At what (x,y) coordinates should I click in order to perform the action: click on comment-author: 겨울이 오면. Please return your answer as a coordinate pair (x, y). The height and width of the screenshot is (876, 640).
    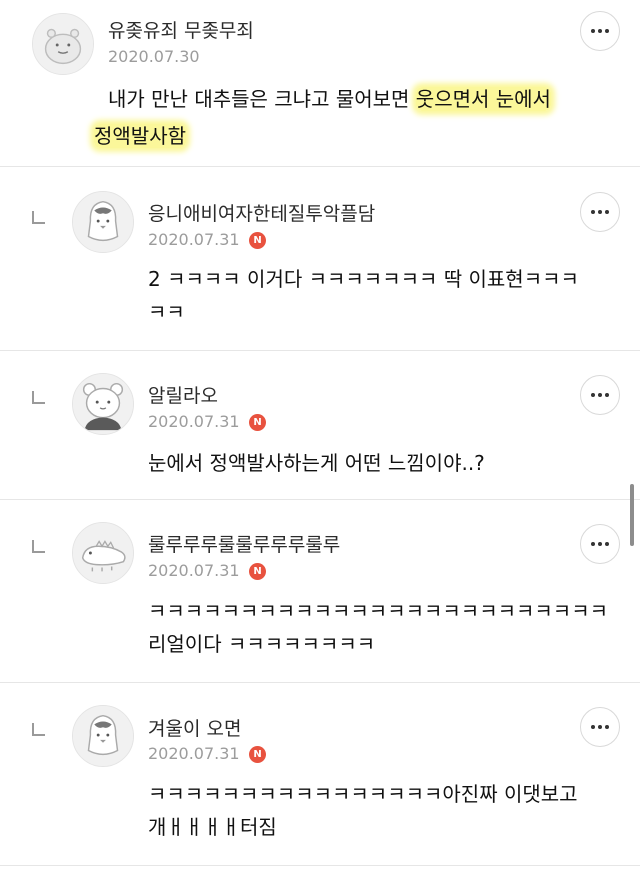
    Looking at the image, I should click on (194, 727).